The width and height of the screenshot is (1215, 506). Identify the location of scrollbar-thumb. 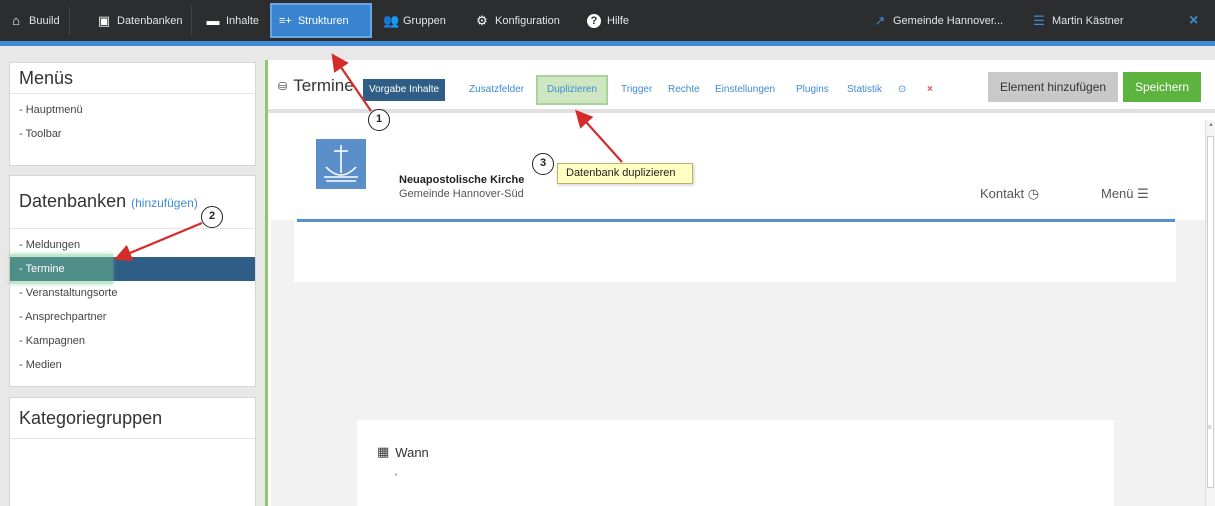
(1210, 312).